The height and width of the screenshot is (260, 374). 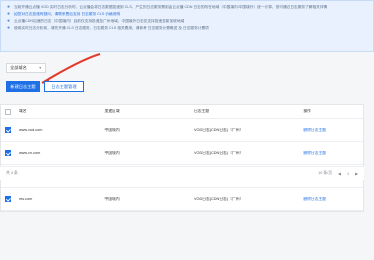 What do you see at coordinates (325, 173) in the screenshot?
I see `page-size-select: 10 条/页` at bounding box center [325, 173].